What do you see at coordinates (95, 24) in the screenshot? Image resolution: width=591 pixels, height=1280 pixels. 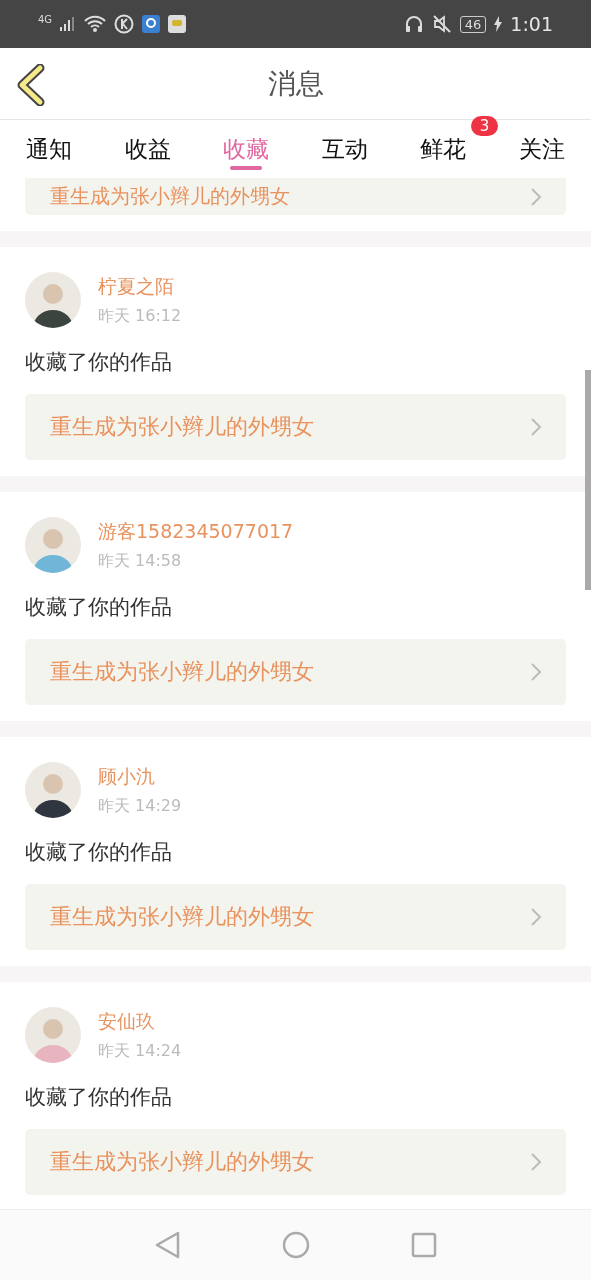 I see `wifi-icon` at bounding box center [95, 24].